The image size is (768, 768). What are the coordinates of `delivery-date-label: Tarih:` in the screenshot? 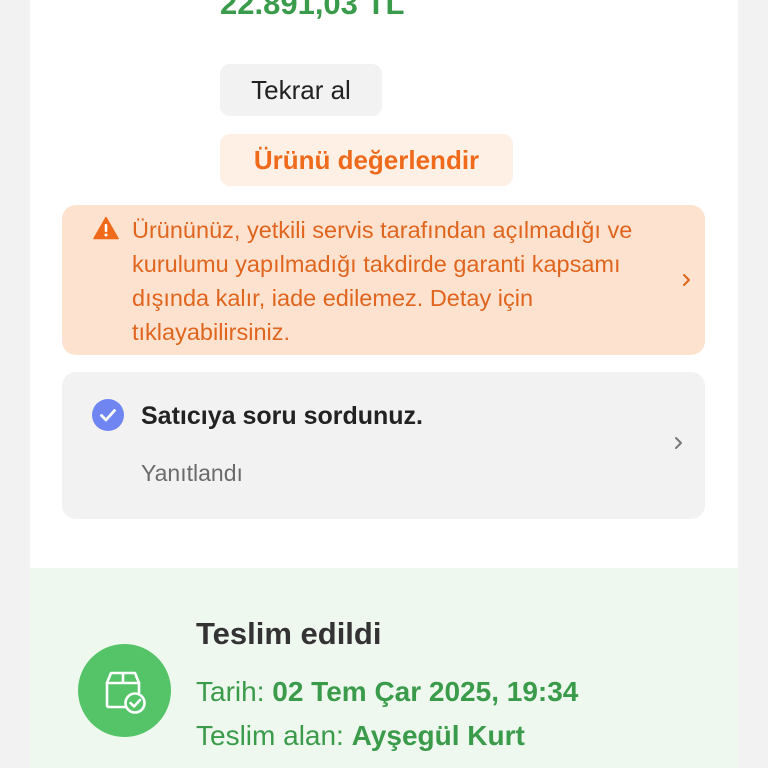 It's located at (230, 691).